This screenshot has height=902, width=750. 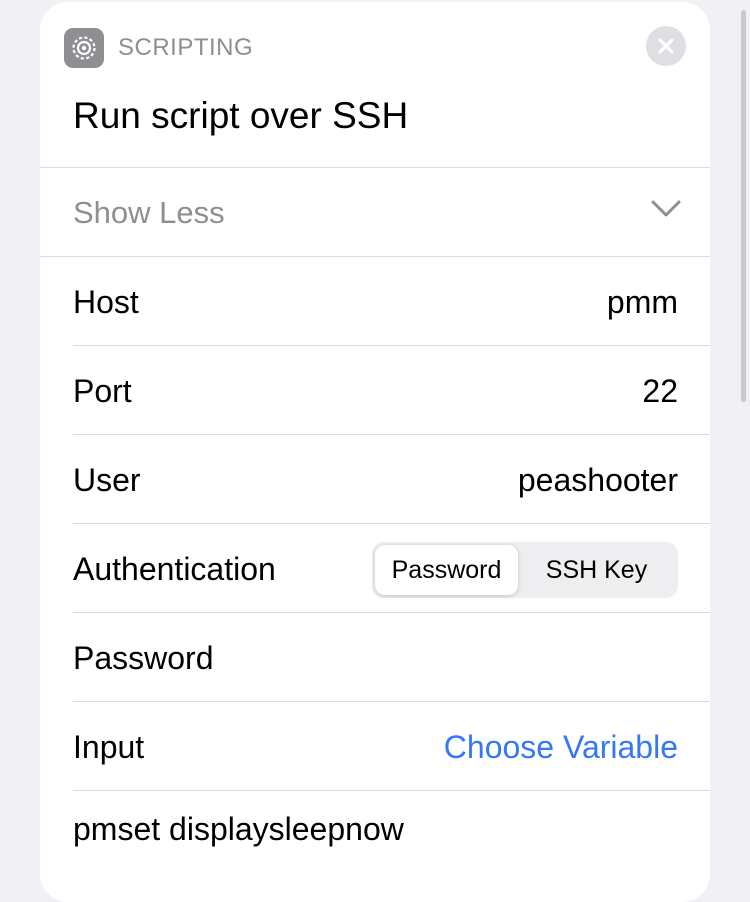 I want to click on close-button, so click(x=666, y=46).